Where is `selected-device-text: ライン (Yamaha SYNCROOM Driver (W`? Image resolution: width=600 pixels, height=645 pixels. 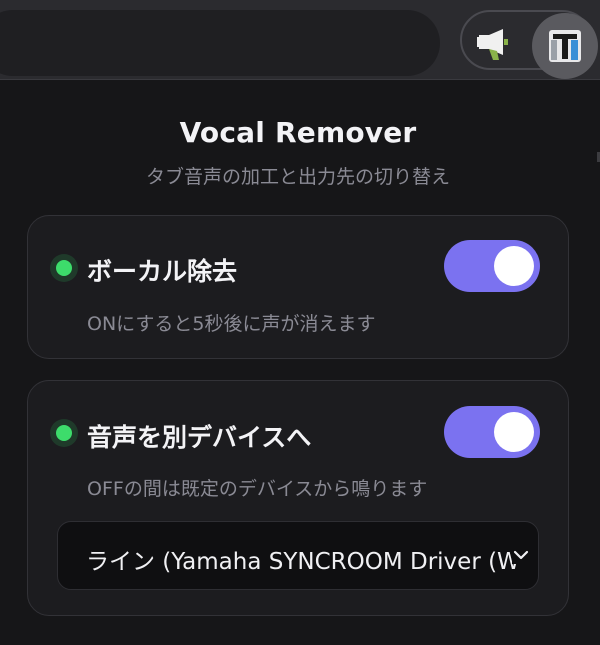
selected-device-text: ライン (Yamaha SYNCROOM Driver (W is located at coordinates (303, 562).